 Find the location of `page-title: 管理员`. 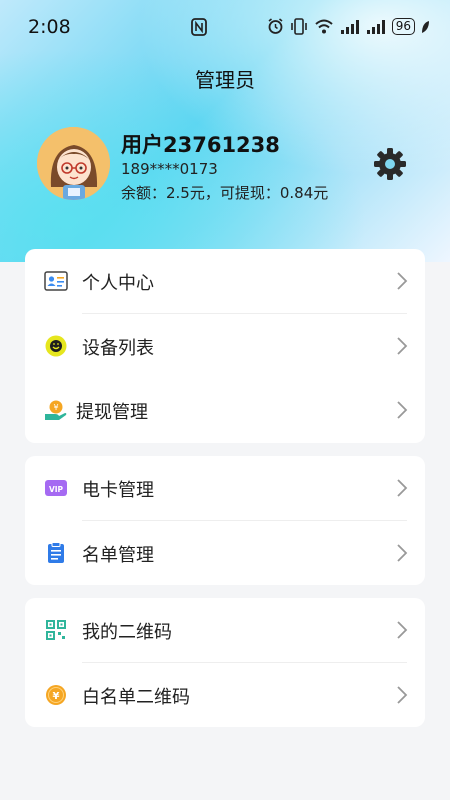

page-title: 管理员 is located at coordinates (225, 80).